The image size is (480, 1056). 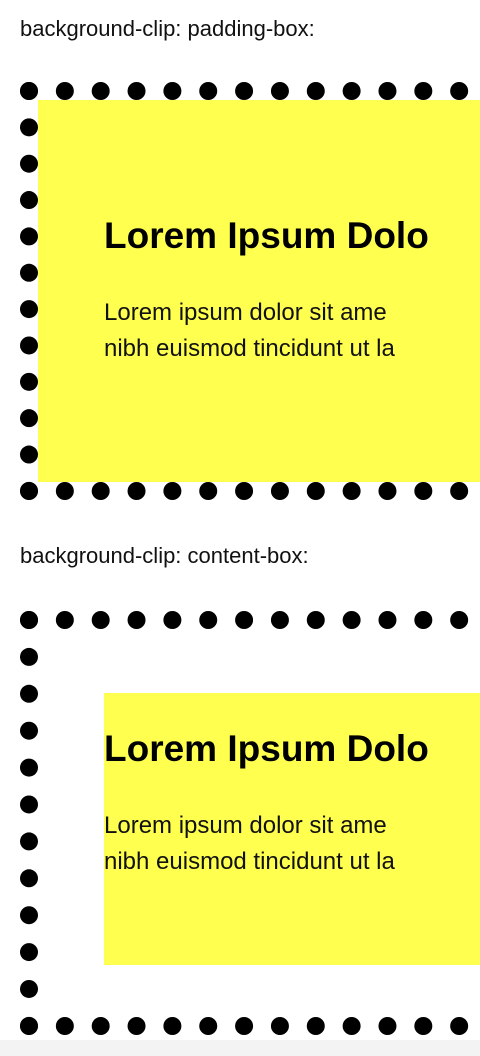 I want to click on content-box-title: Lorem Ipsum Dolo, so click(x=266, y=748).